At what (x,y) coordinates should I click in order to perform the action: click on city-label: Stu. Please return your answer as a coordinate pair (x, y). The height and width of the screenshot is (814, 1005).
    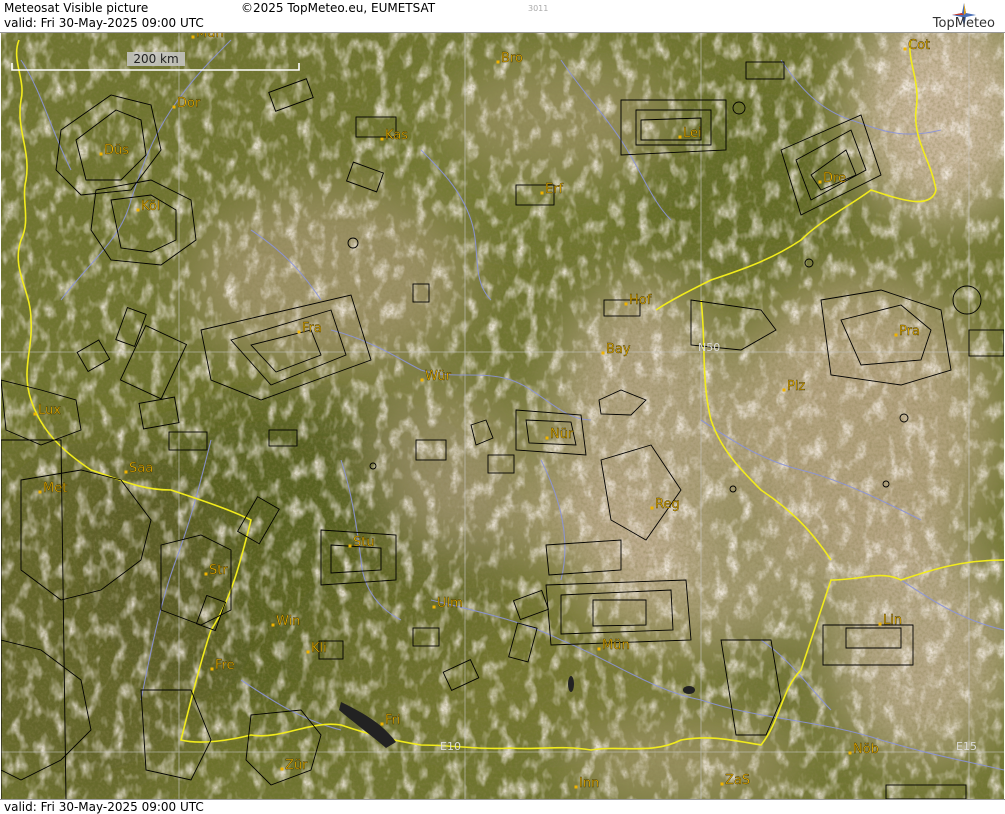
    Looking at the image, I should click on (364, 542).